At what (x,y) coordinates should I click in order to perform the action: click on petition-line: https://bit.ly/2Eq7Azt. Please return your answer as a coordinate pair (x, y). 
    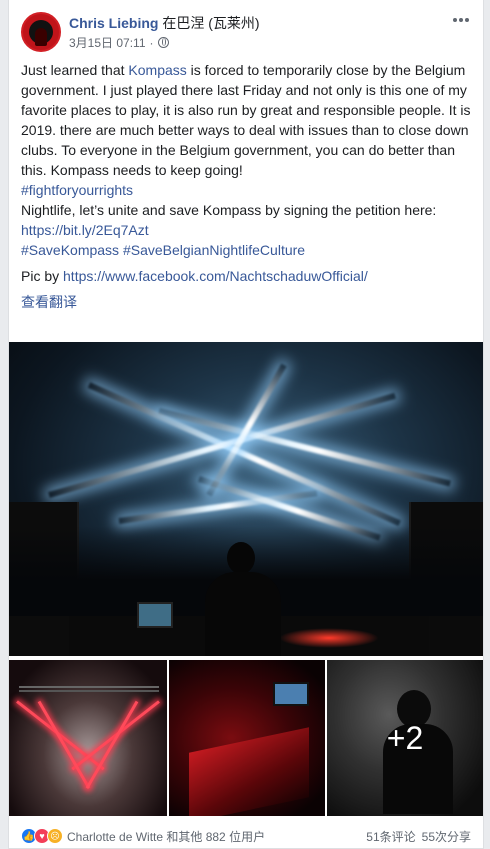
    Looking at the image, I should click on (247, 230).